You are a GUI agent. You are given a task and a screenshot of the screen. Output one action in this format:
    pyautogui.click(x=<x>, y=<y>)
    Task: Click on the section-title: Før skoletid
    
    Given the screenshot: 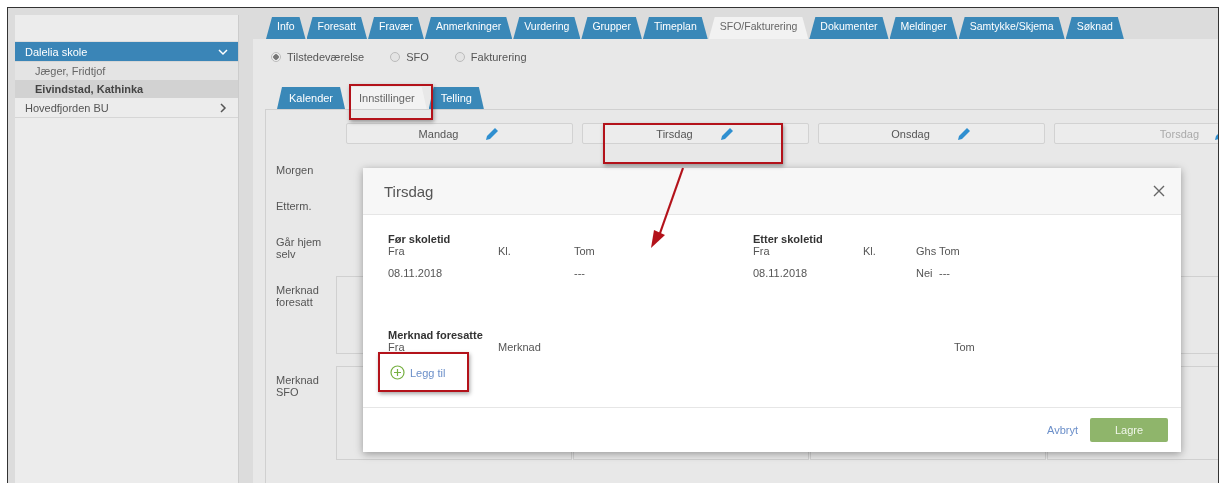 What is the action you would take?
    pyautogui.click(x=420, y=239)
    